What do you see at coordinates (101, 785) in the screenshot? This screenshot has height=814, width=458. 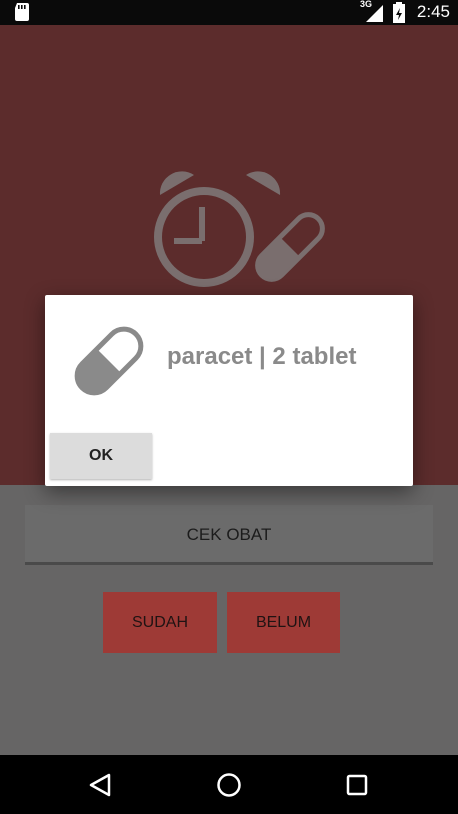 I see `back-icon` at bounding box center [101, 785].